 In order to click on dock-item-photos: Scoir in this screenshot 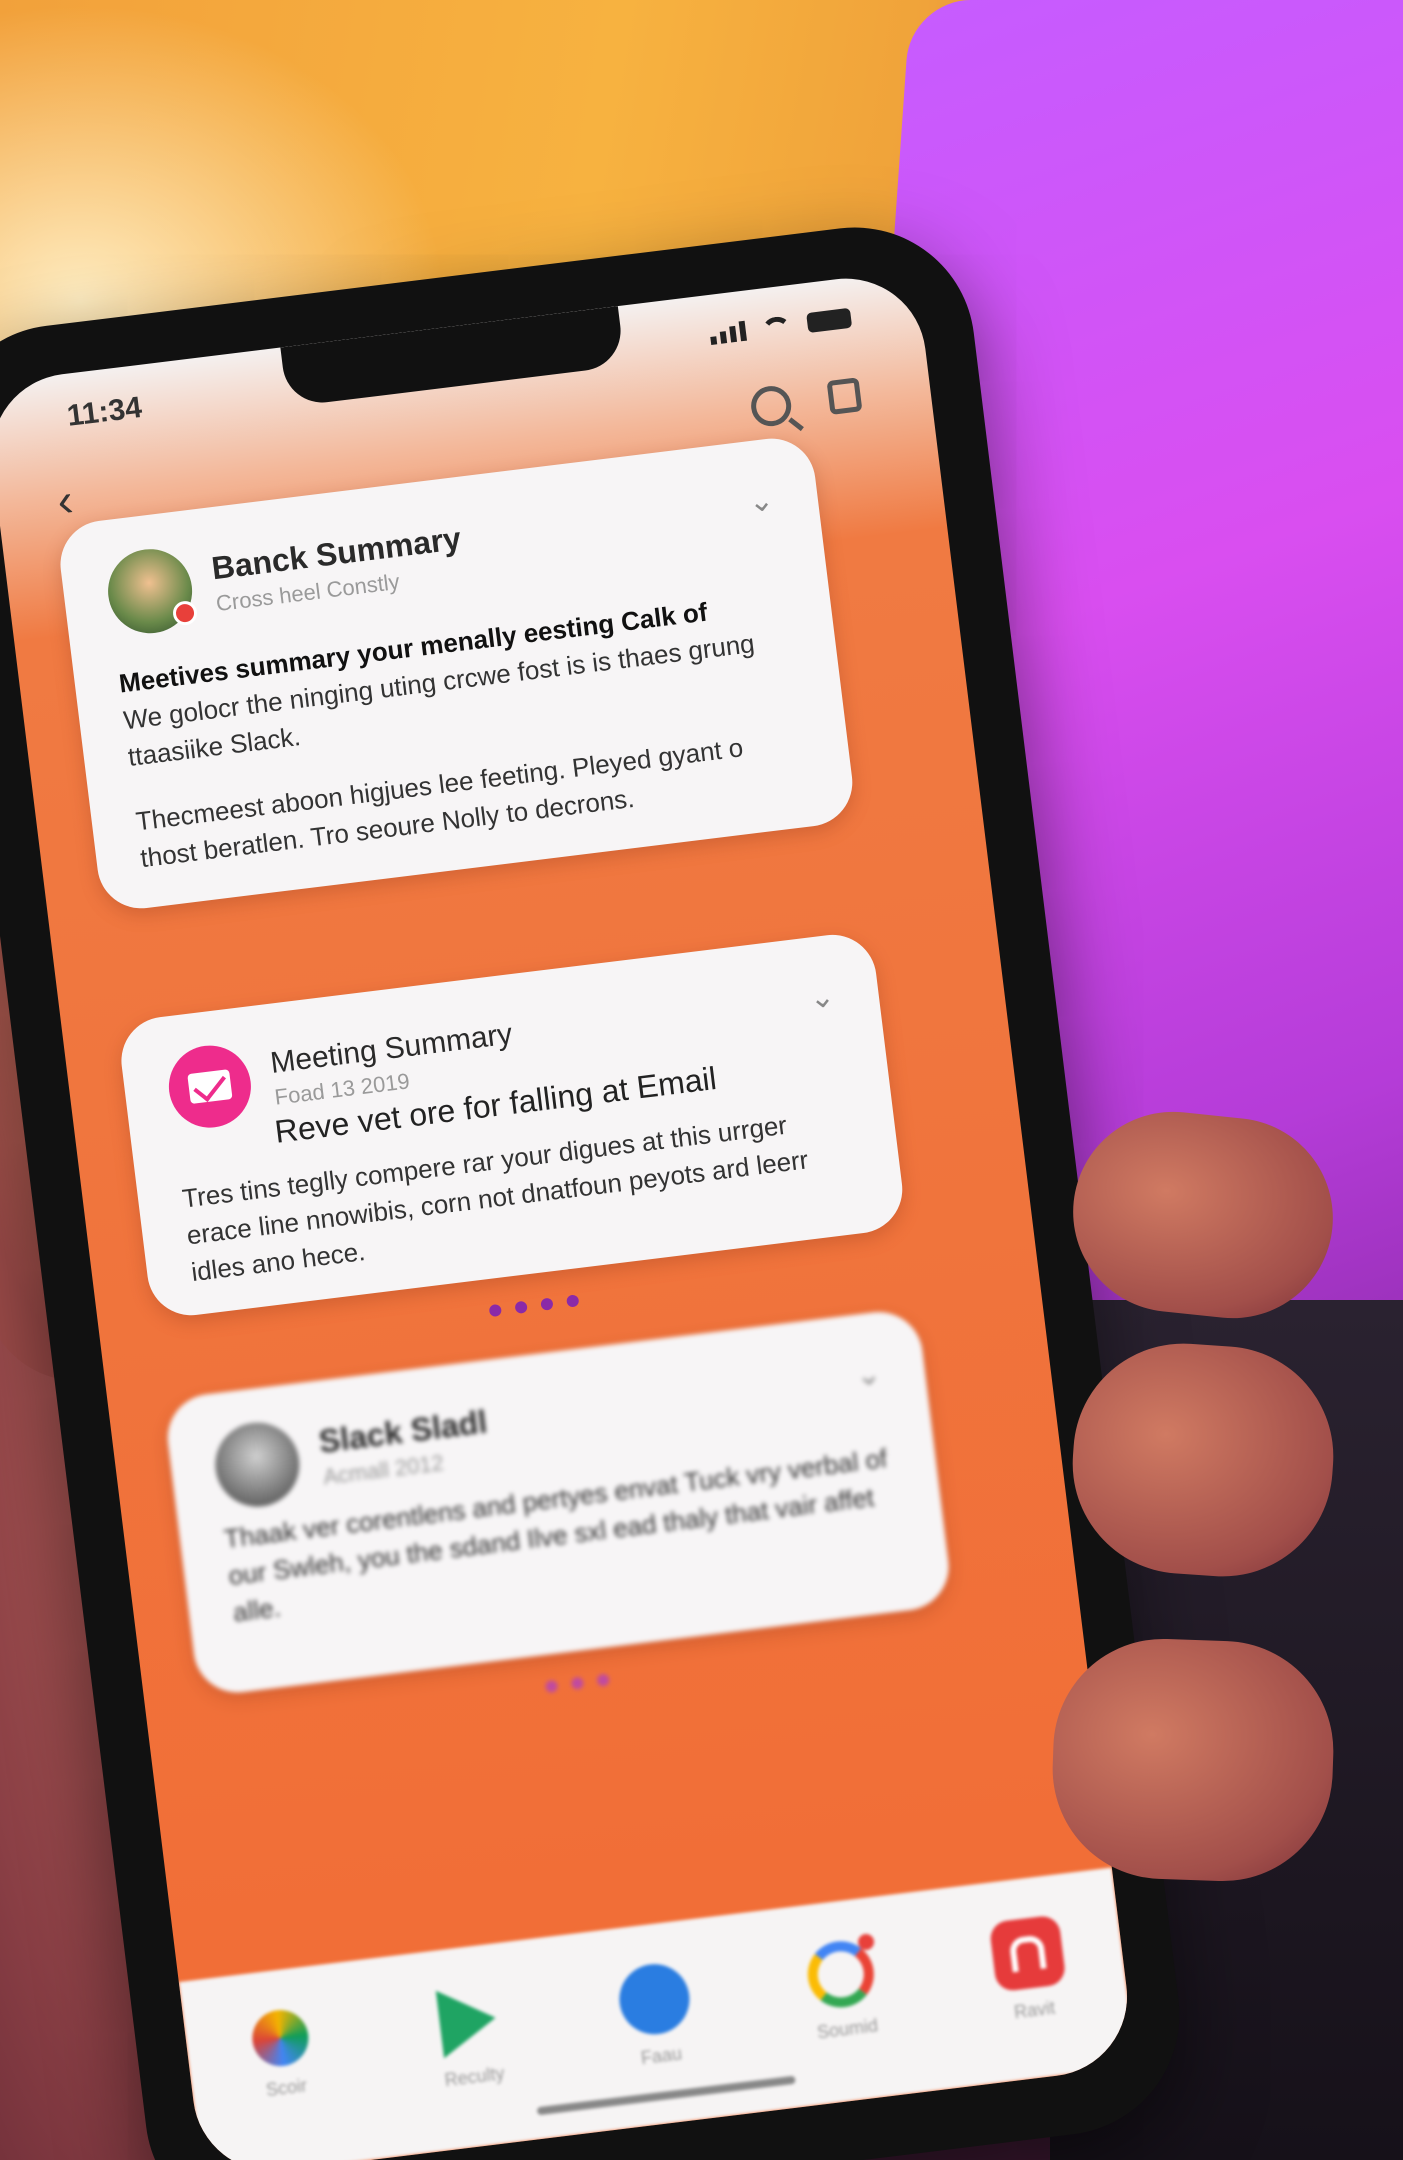, I will do `click(283, 2054)`.